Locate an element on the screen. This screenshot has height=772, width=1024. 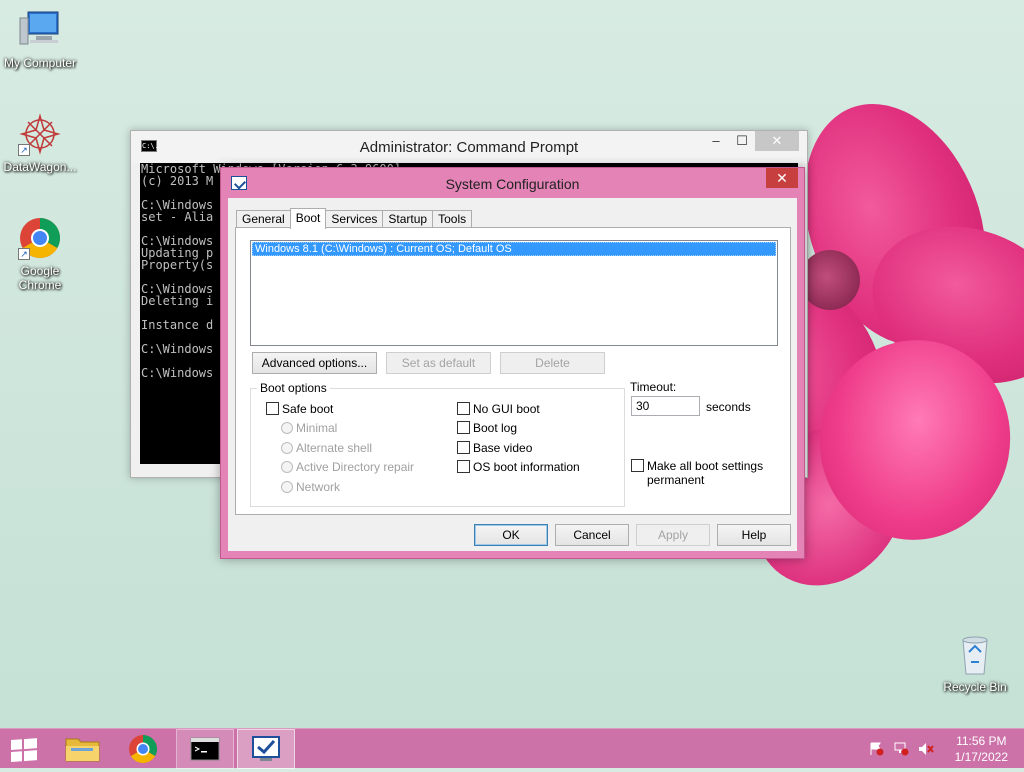
minimize-button: – is located at coordinates (716, 141).